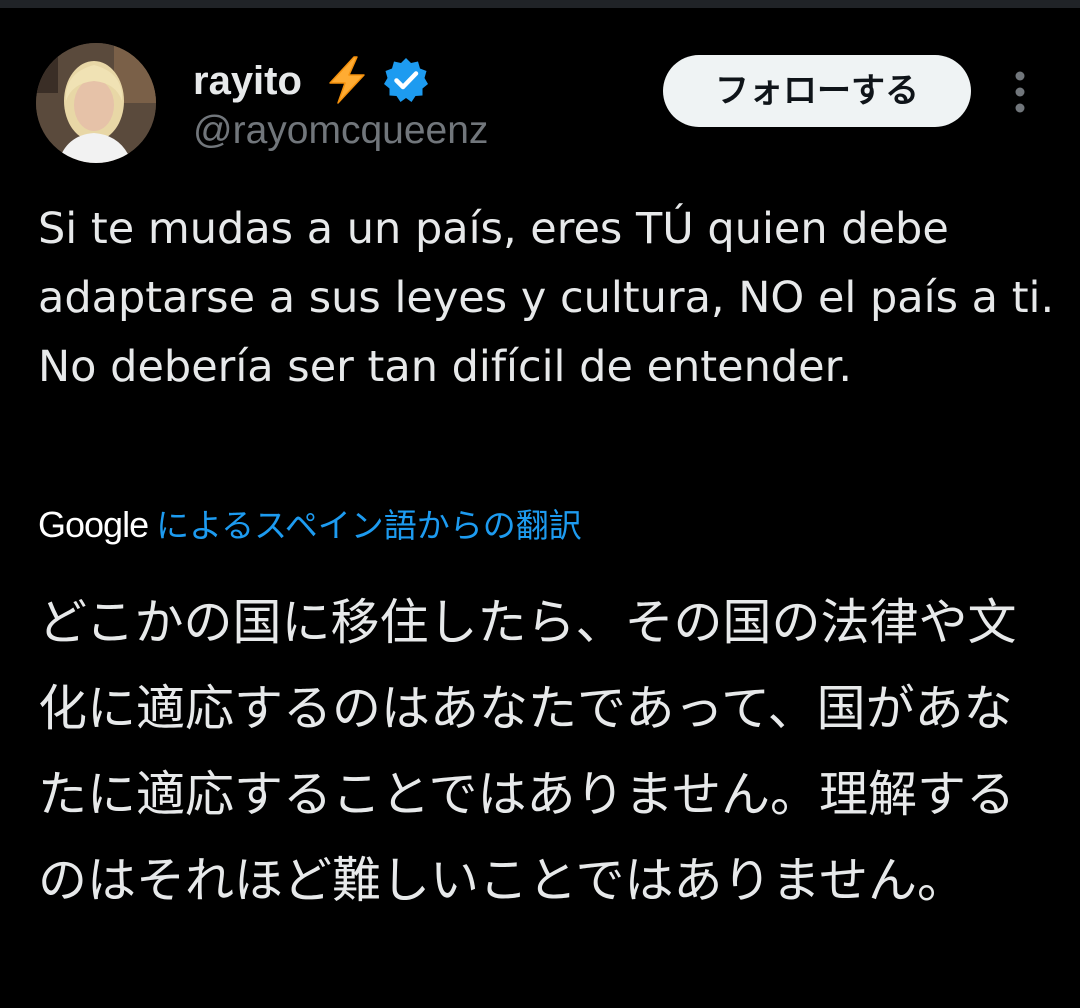 The height and width of the screenshot is (1008, 1080). Describe the element at coordinates (1020, 92) in the screenshot. I see `more-vertical-icon` at that location.